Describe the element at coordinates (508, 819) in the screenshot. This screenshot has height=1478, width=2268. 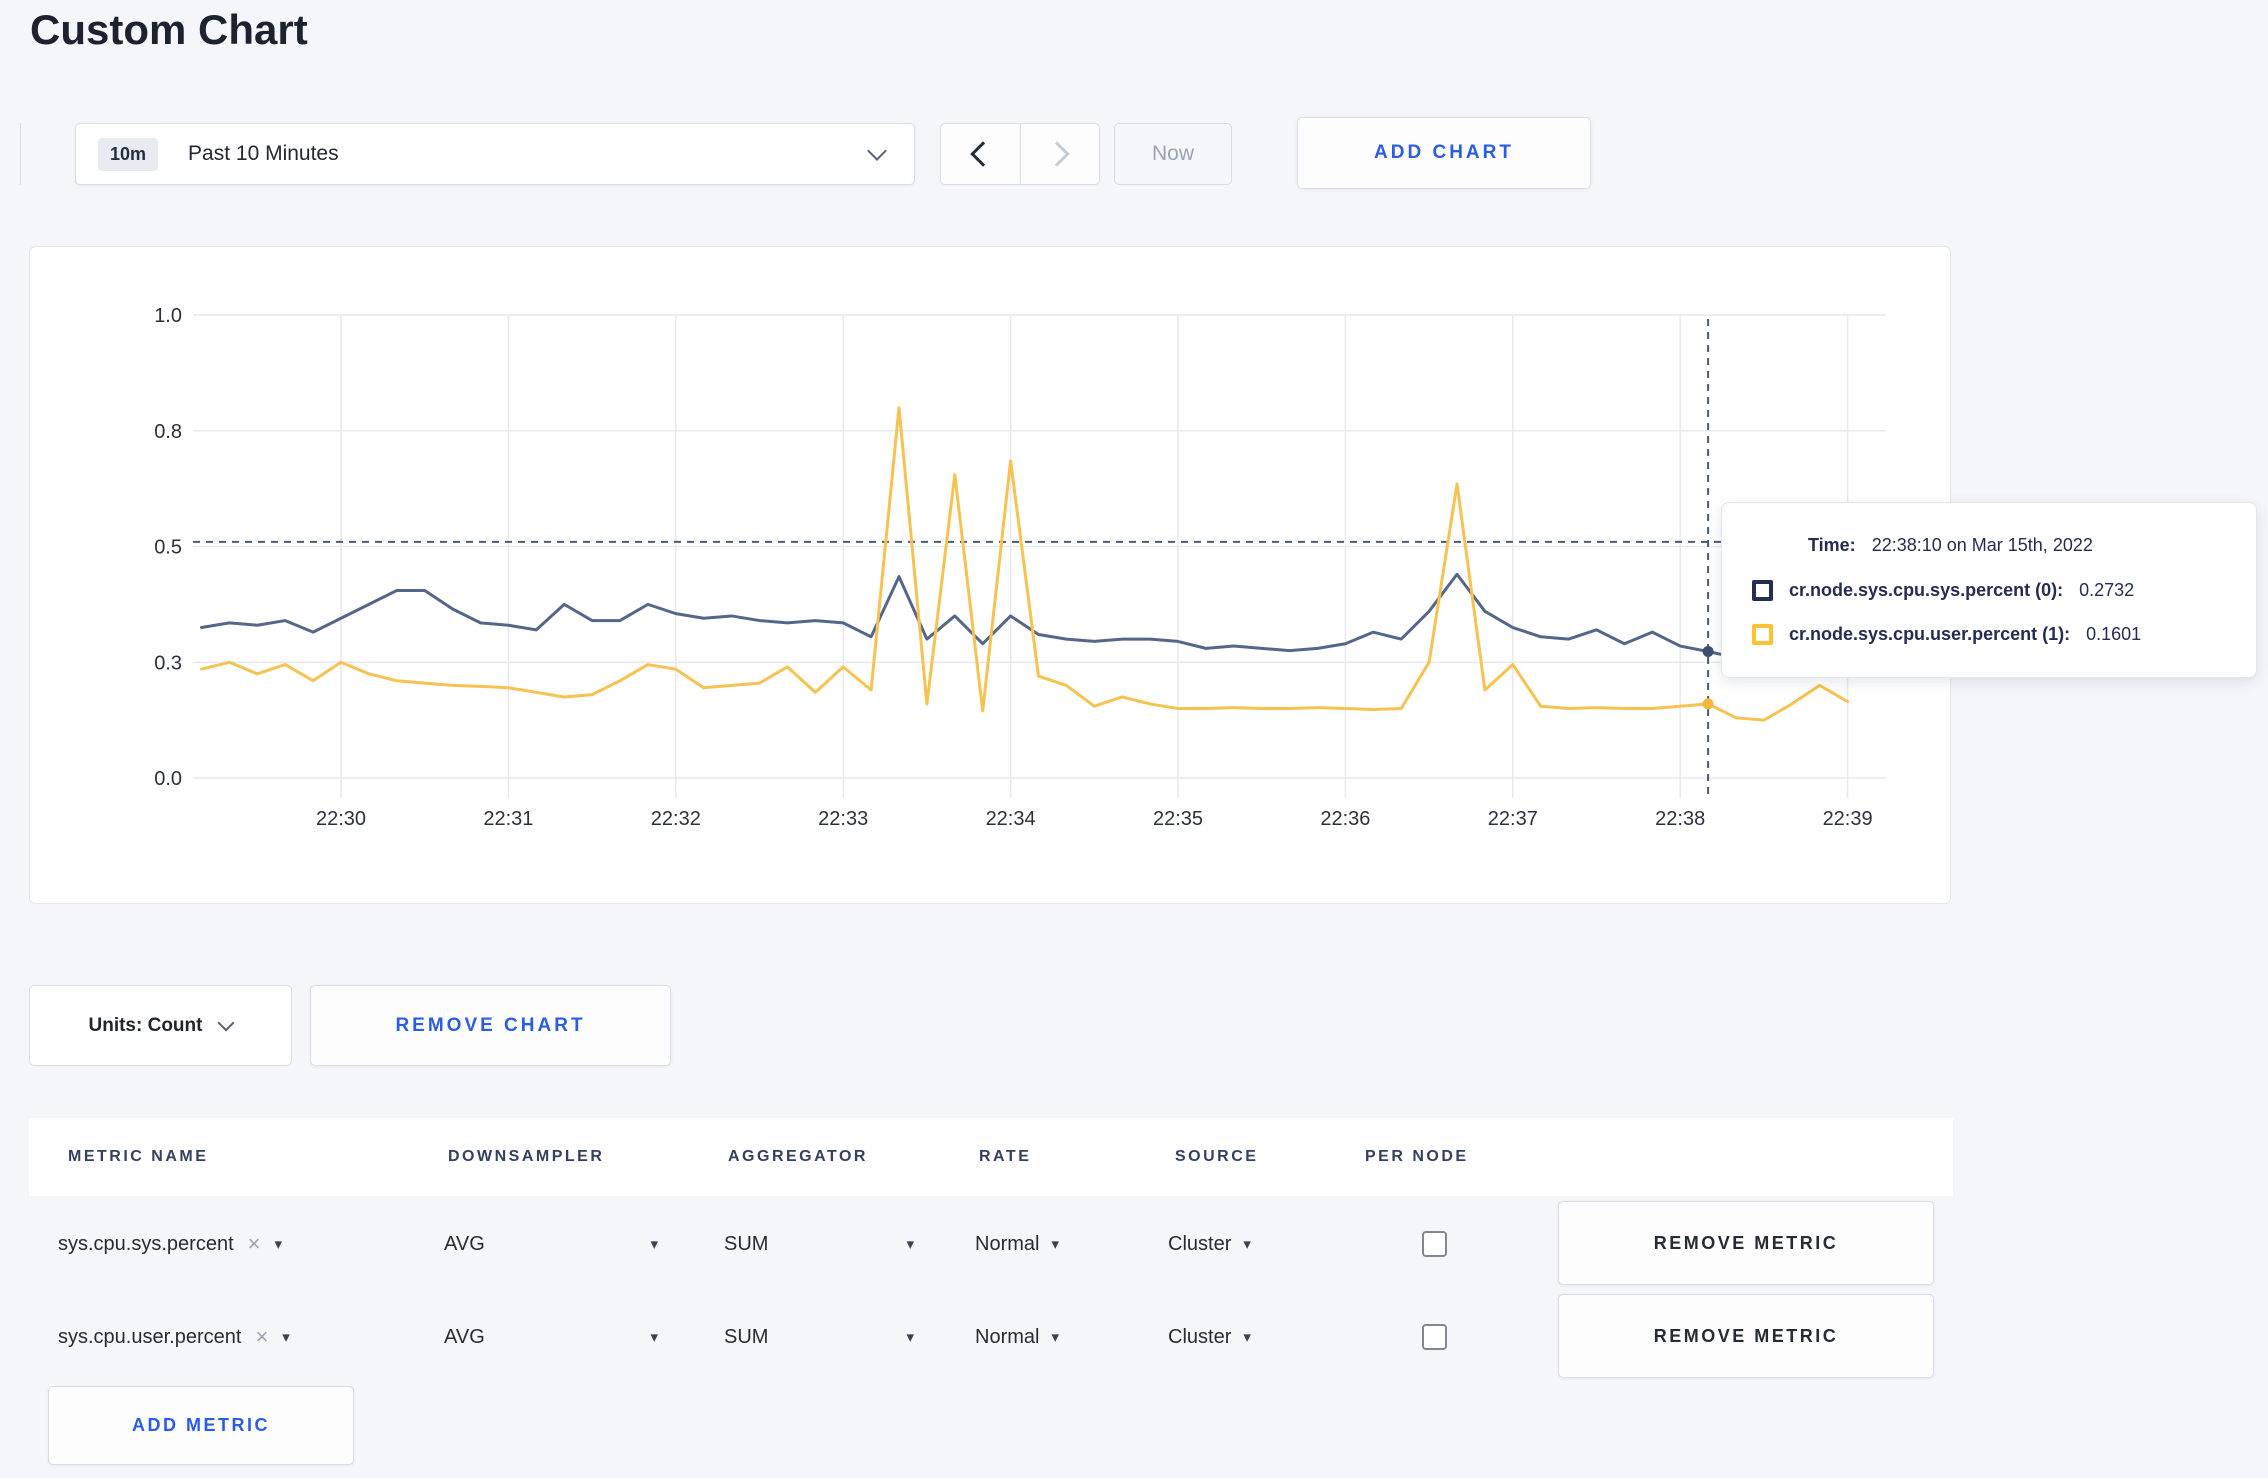
I see `svg-text: 22:31` at that location.